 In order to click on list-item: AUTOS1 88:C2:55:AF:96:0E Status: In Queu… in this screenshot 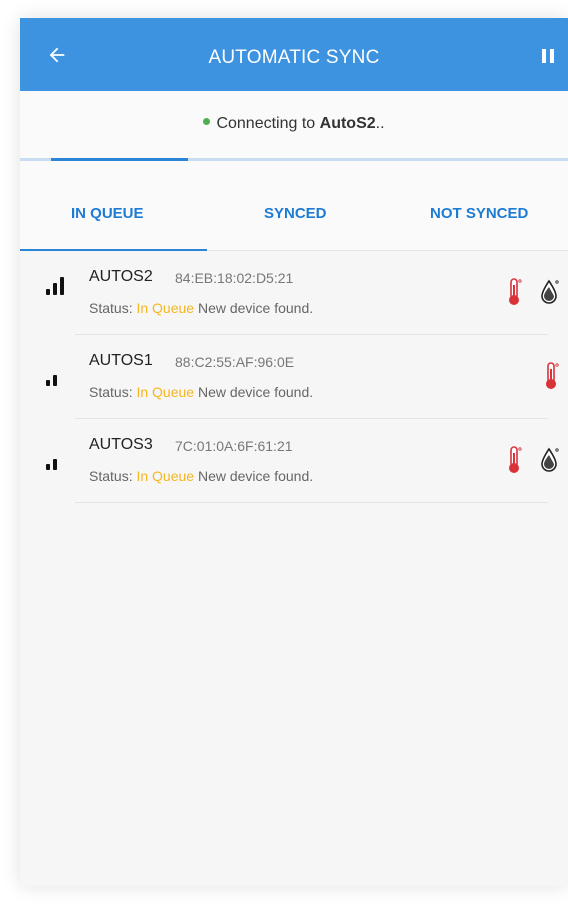, I will do `click(294, 377)`.